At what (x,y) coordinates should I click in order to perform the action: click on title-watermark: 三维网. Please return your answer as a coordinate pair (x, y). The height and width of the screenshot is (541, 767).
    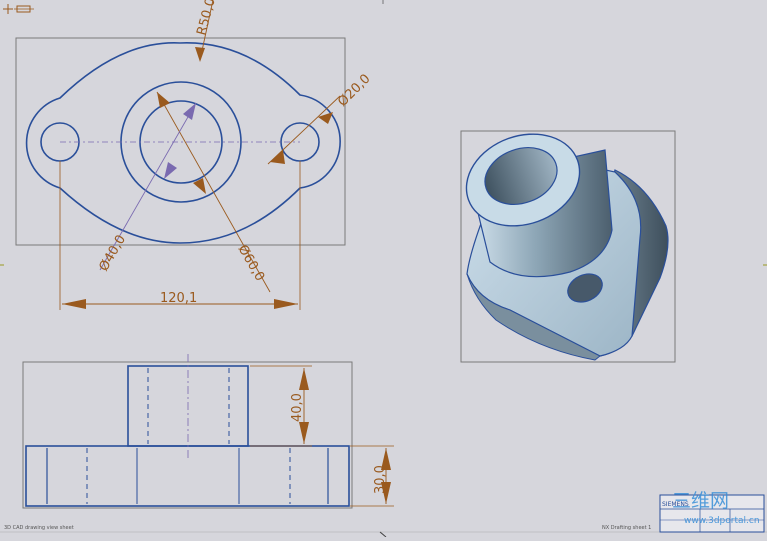
    Looking at the image, I should click on (700, 501).